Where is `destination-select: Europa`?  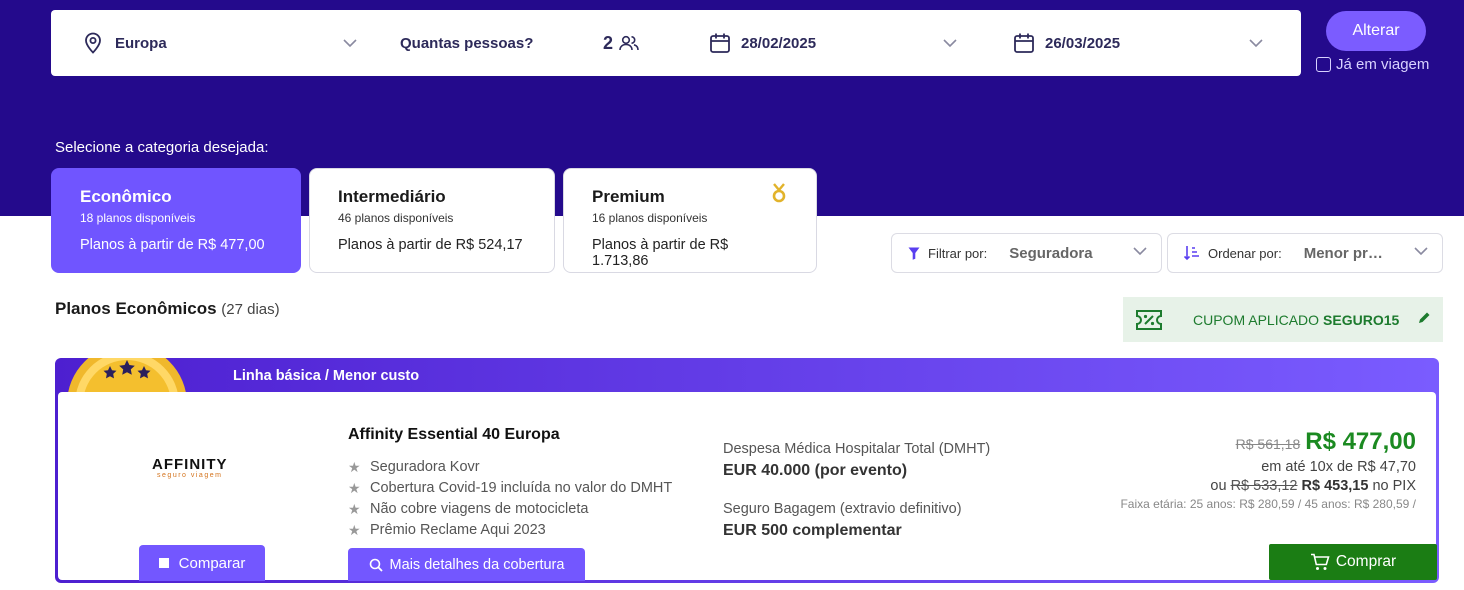 destination-select: Europa is located at coordinates (220, 43).